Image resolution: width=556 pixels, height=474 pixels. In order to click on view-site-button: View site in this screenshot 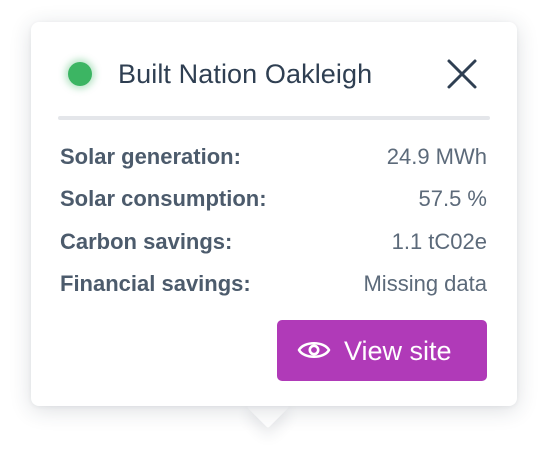, I will do `click(382, 350)`.